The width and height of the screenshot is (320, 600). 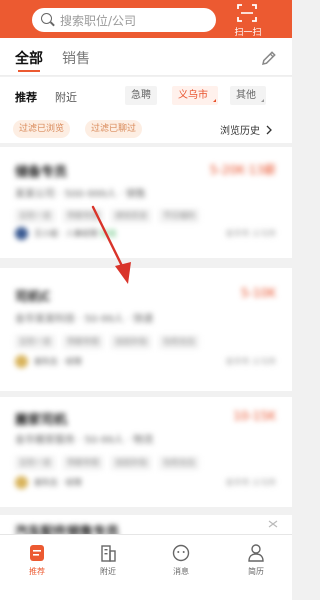 I want to click on tab-all: 全部, so click(x=29, y=60).